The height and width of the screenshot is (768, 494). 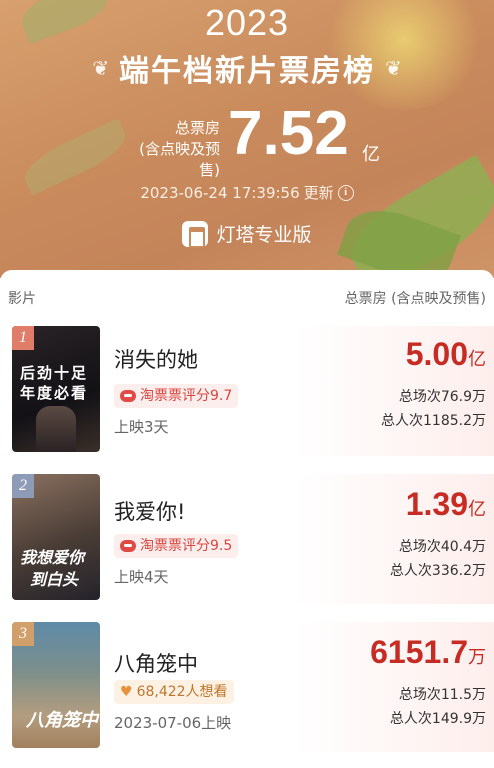 What do you see at coordinates (437, 719) in the screenshot?
I see `total-viewers: 总人次149.9万` at bounding box center [437, 719].